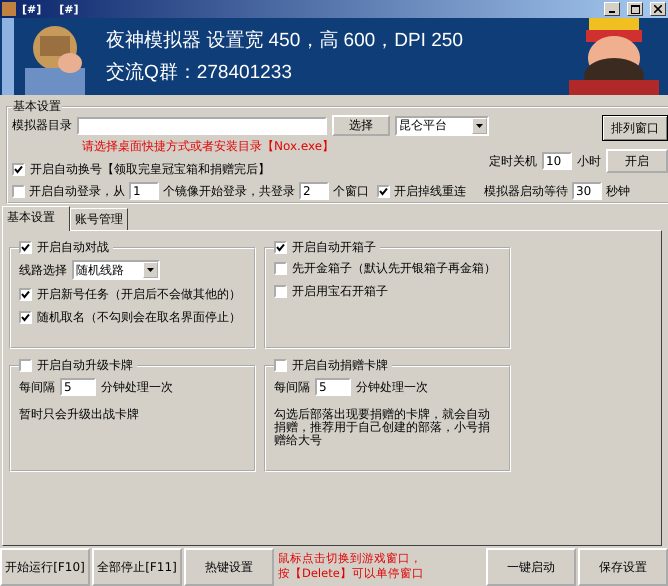 This screenshot has height=586, width=668. I want to click on minimize-button, so click(612, 9).